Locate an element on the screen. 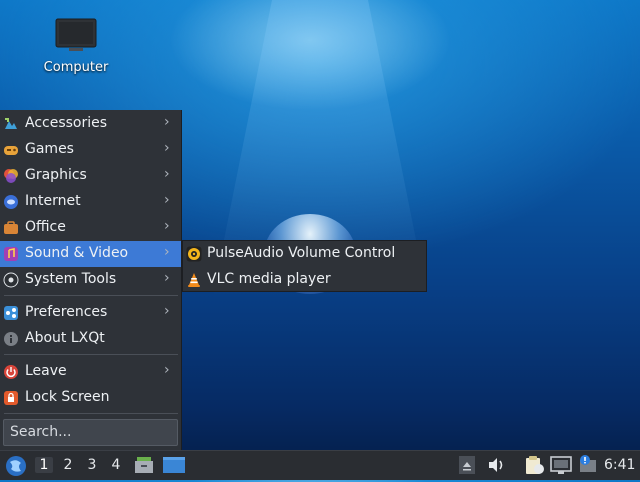  clipboard-button is located at coordinates (534, 467).